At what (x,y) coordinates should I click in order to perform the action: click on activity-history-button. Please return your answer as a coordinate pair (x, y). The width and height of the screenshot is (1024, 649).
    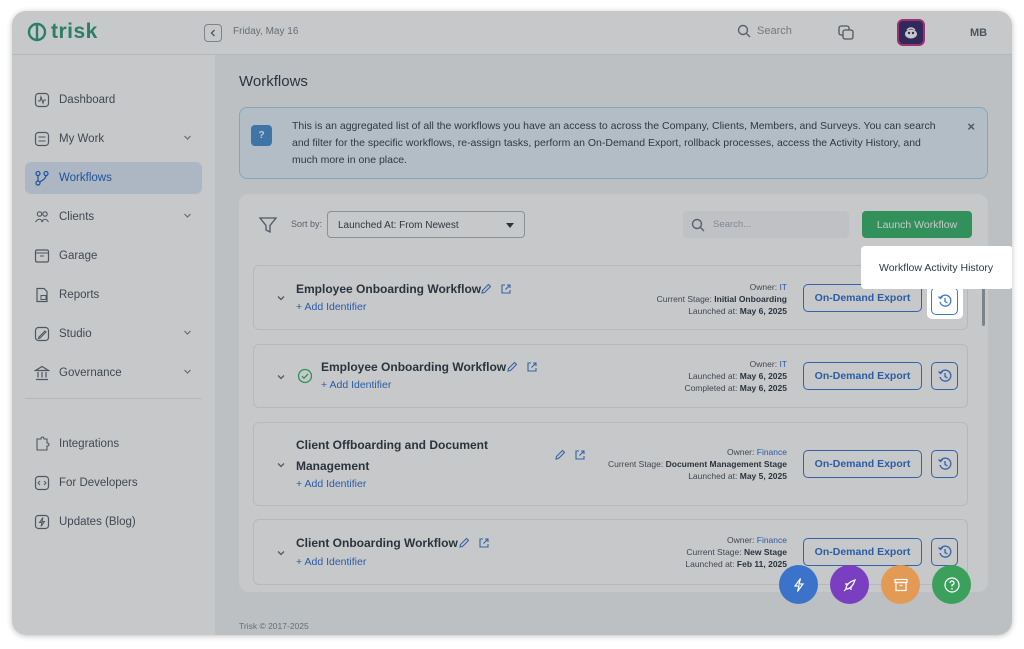
    Looking at the image, I should click on (944, 301).